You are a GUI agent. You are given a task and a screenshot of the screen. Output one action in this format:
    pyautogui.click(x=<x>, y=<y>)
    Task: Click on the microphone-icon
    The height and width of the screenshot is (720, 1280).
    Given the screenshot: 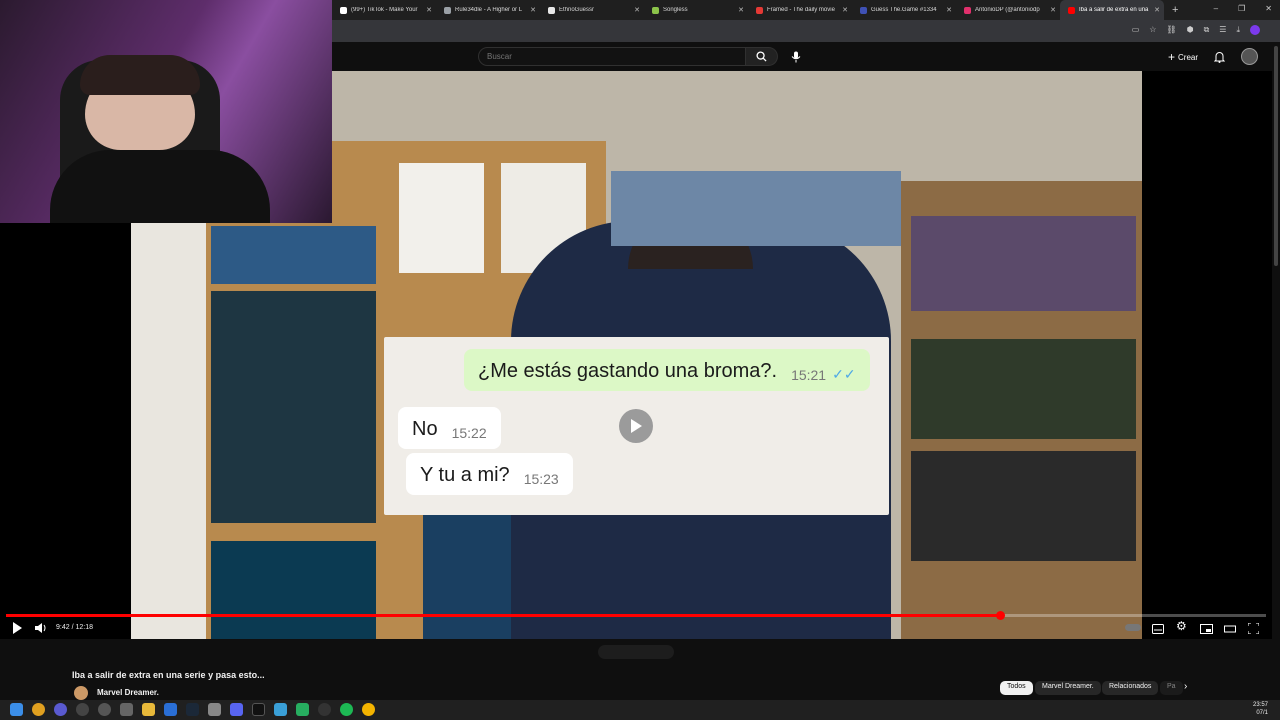 What is the action you would take?
    pyautogui.click(x=796, y=57)
    